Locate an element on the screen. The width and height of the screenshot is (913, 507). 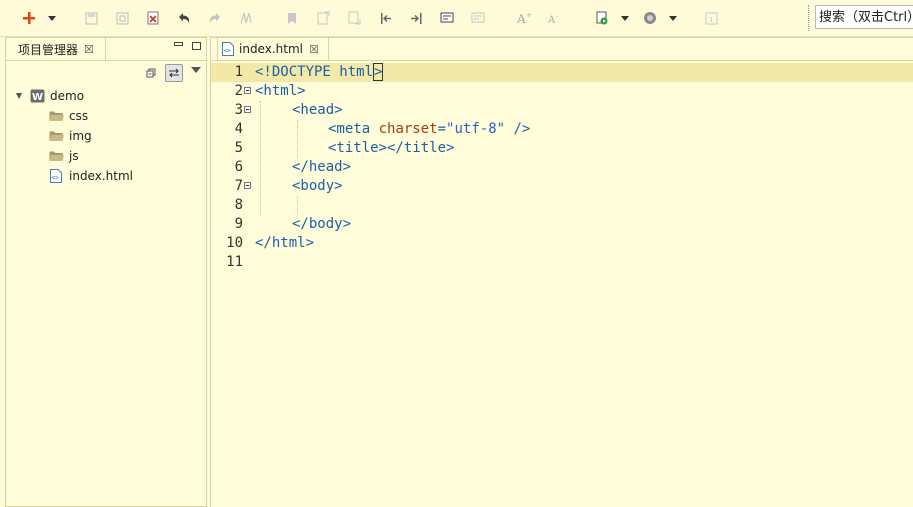
tab-index-html: <> index.html ☒ is located at coordinates (273, 49).